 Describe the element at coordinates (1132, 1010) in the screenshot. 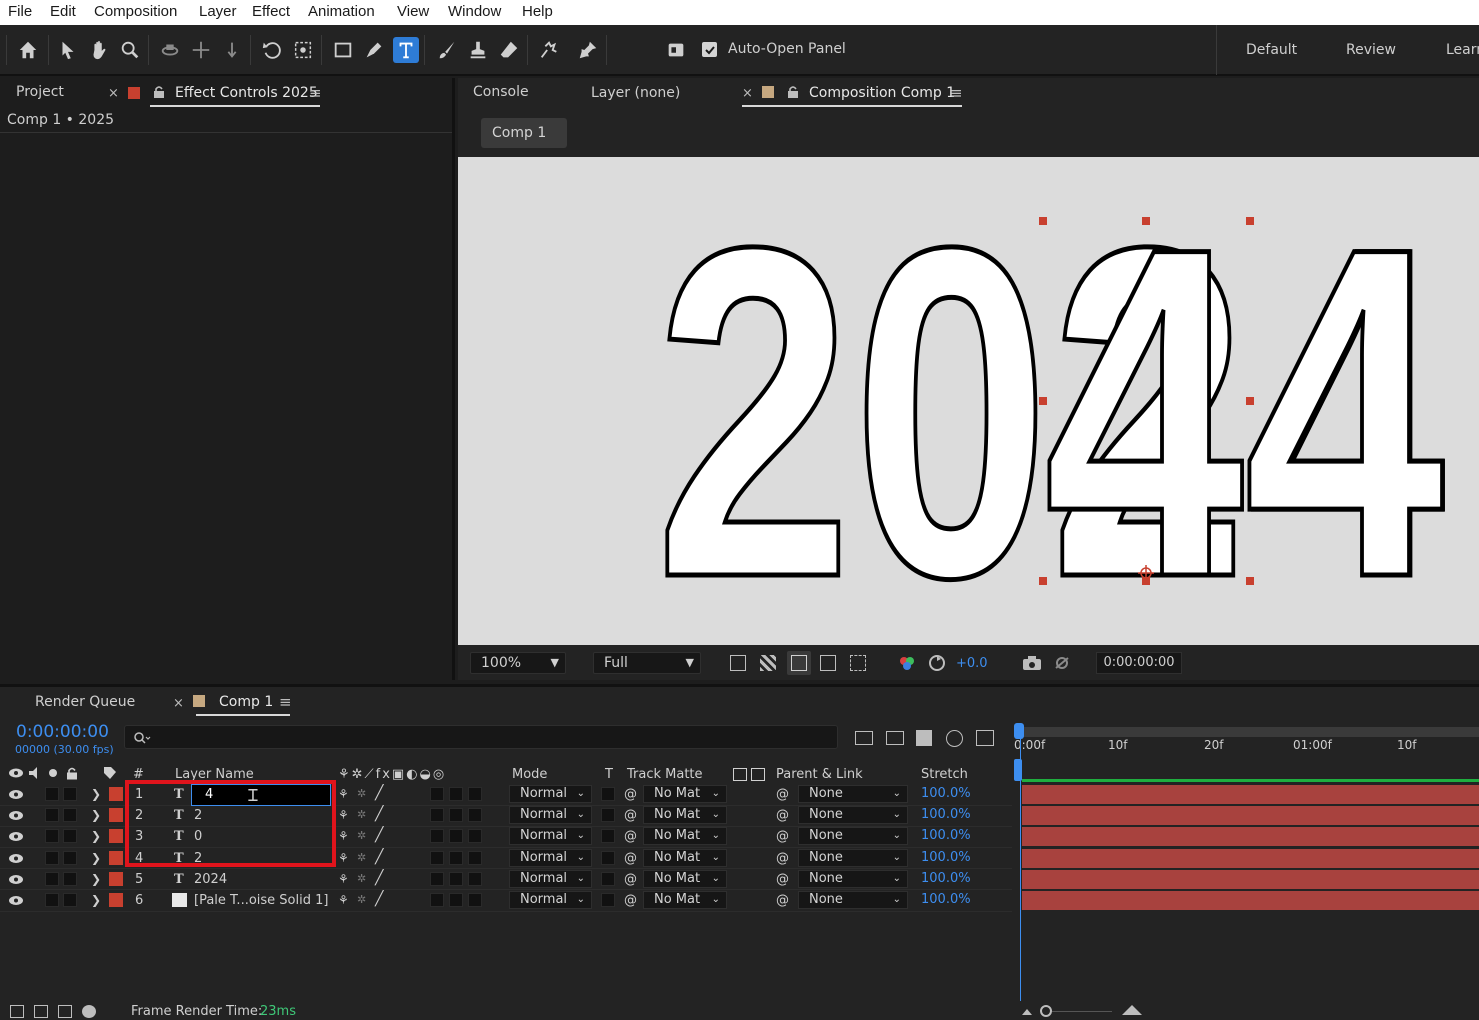

I see `zoom-in-icon` at that location.